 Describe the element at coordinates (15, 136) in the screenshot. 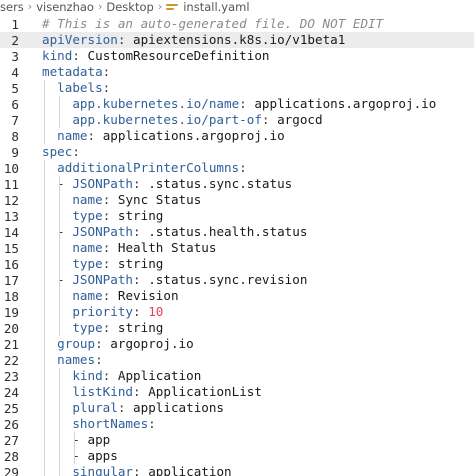

I see `line-number: 8` at that location.